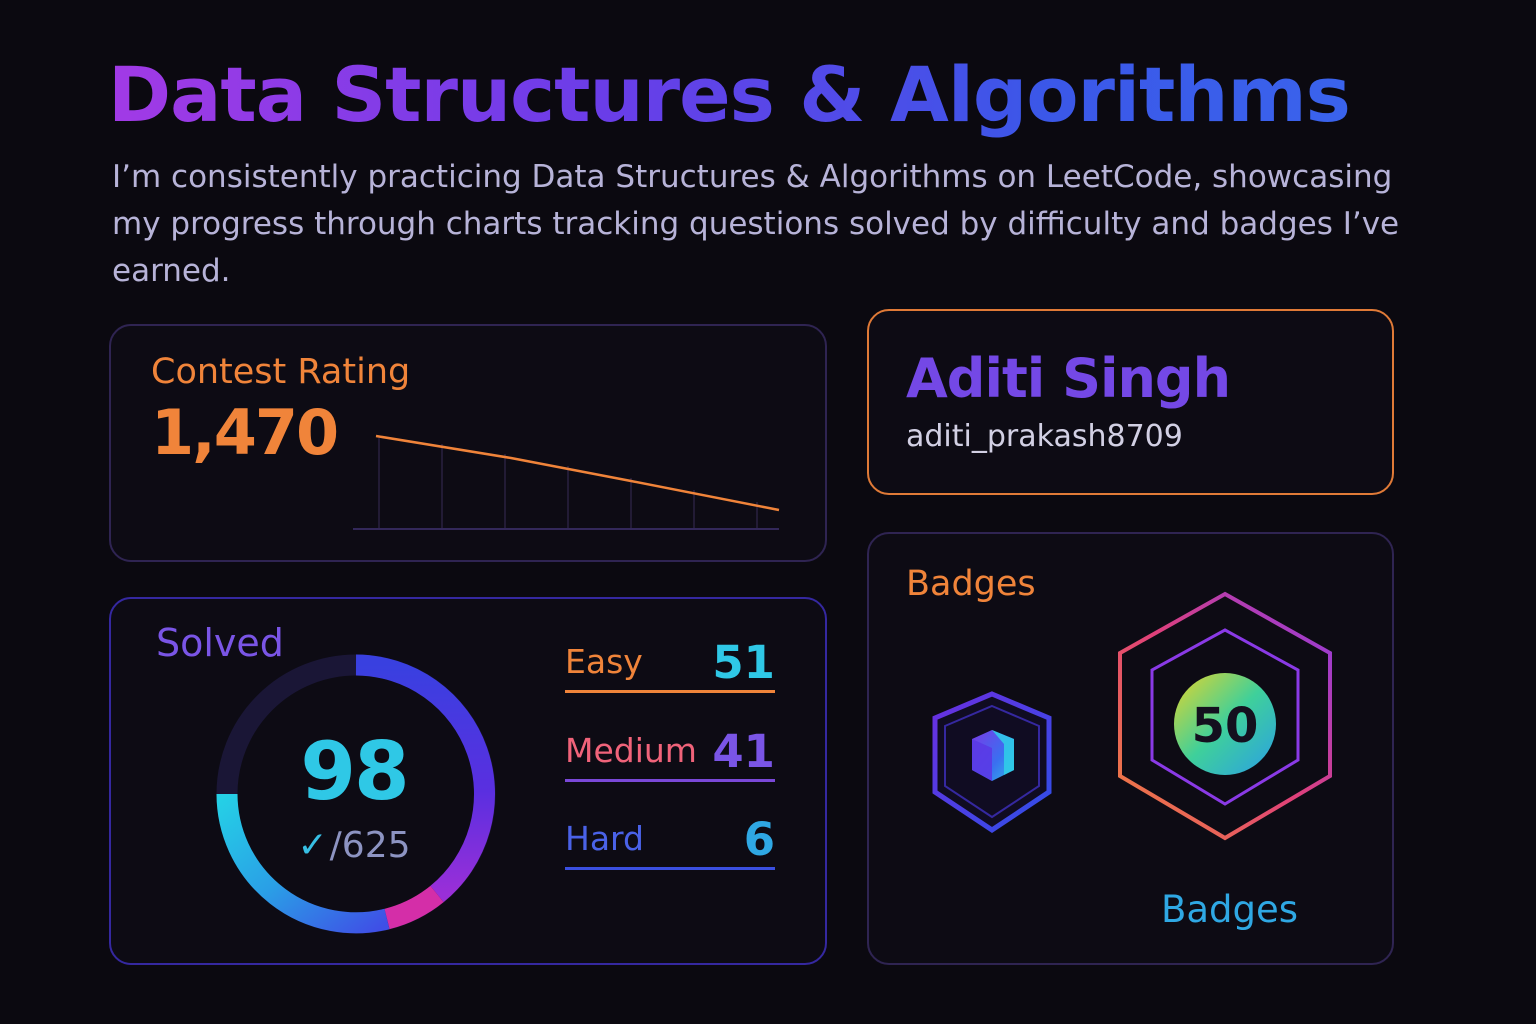  Describe the element at coordinates (1132, 716) in the screenshot. I see `badges-graphics: 50` at that location.